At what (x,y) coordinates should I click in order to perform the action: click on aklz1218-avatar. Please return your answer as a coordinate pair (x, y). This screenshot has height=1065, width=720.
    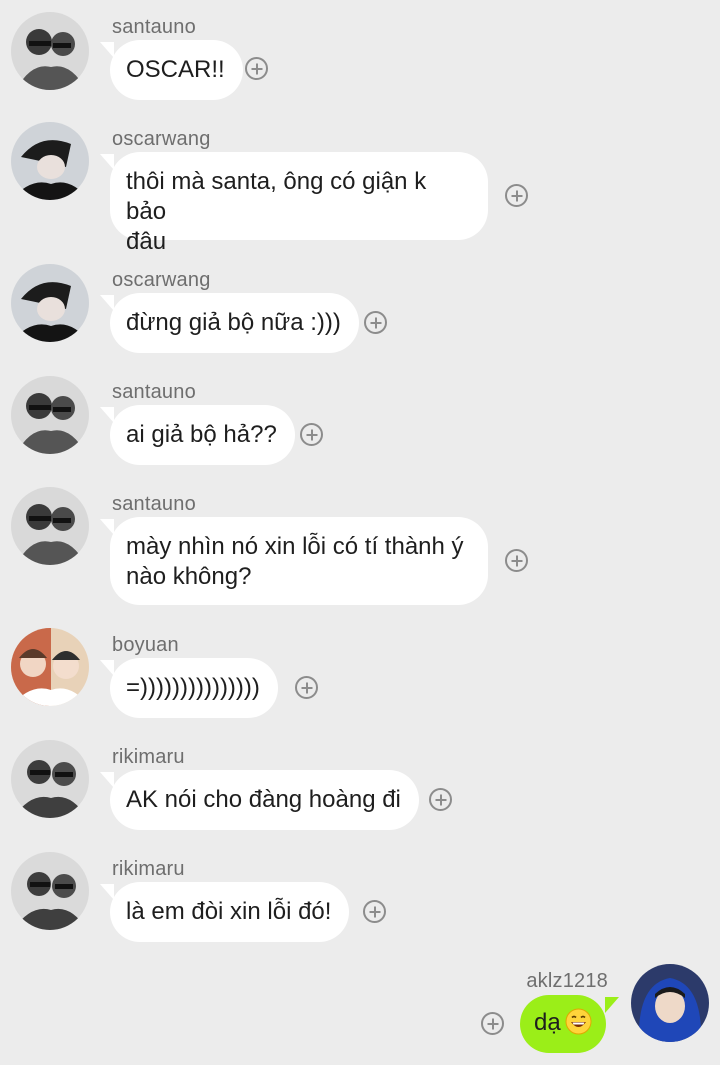
    Looking at the image, I should click on (670, 1003).